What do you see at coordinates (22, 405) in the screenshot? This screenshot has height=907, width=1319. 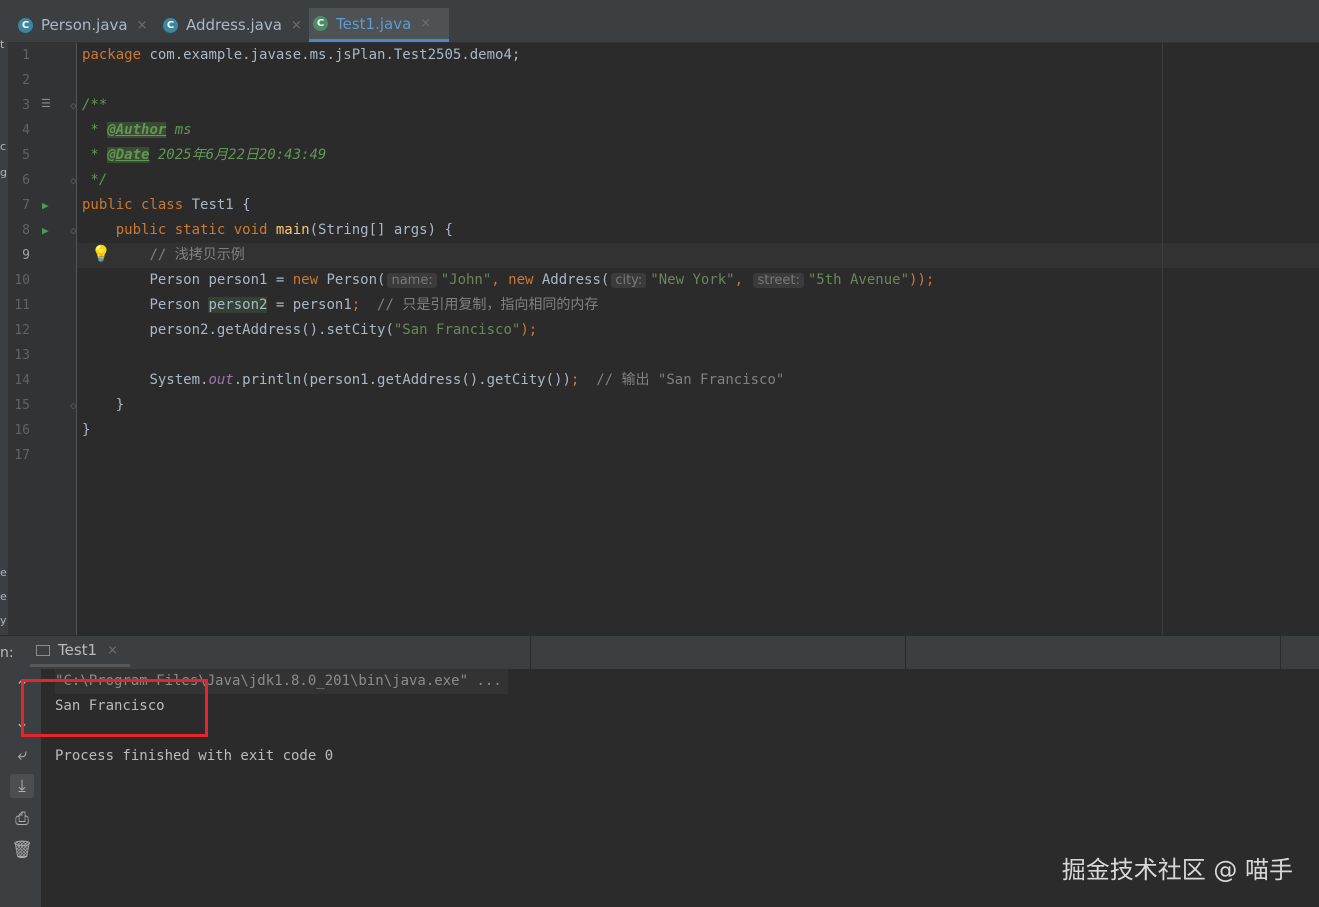 I see `line-number: 15` at bounding box center [22, 405].